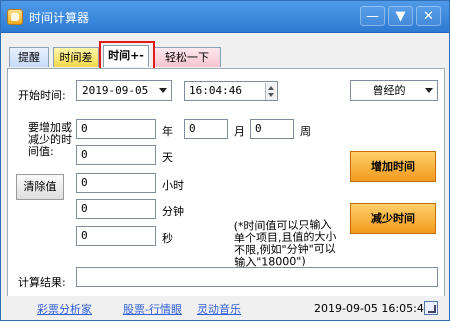 This screenshot has width=450, height=321. I want to click on tab-reminder: 提醒, so click(29, 57).